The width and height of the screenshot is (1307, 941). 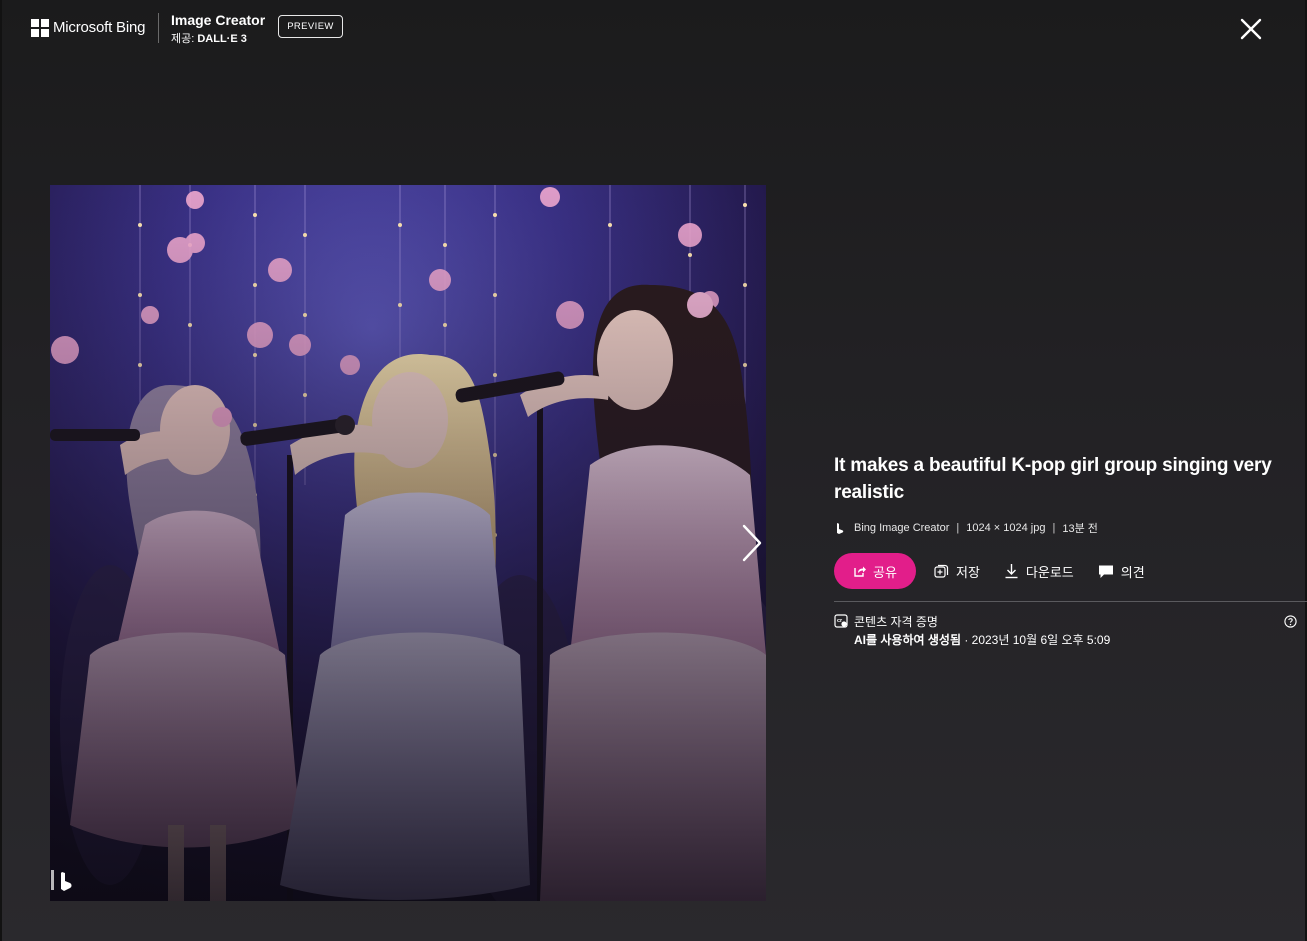 What do you see at coordinates (218, 20) in the screenshot?
I see `app-title: Image Creator` at bounding box center [218, 20].